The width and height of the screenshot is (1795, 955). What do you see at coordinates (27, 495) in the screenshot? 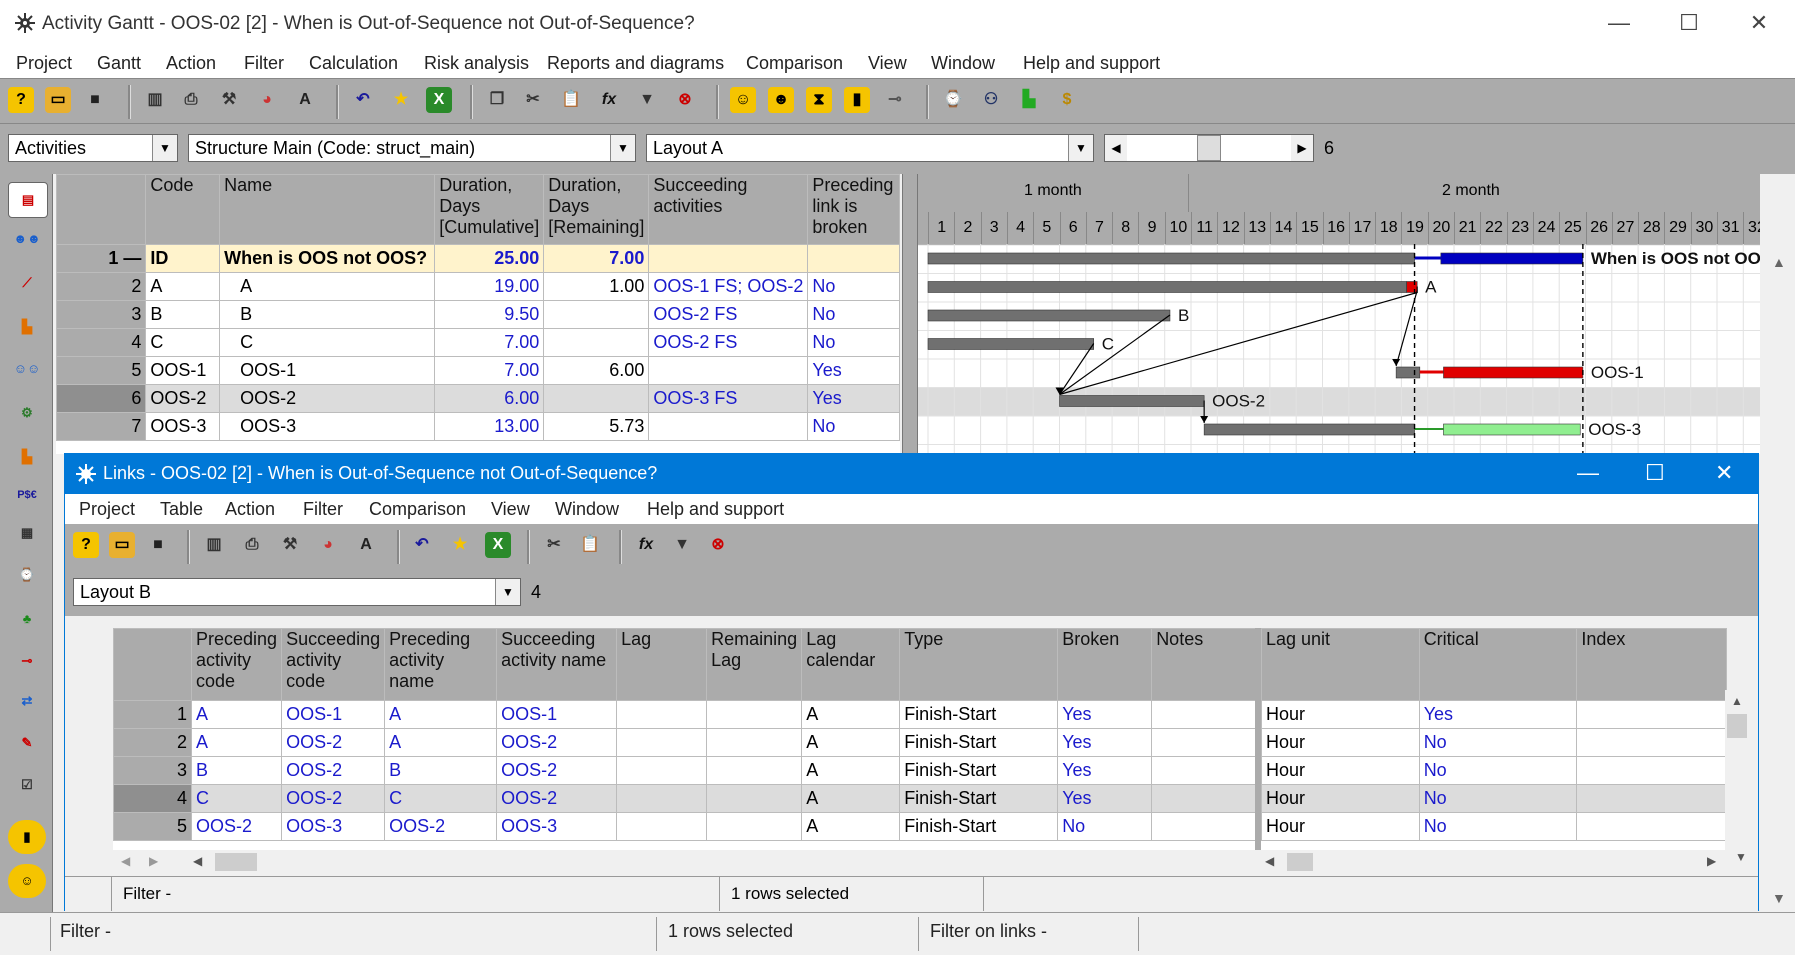
I see `cost-view-icon: P$€` at bounding box center [27, 495].